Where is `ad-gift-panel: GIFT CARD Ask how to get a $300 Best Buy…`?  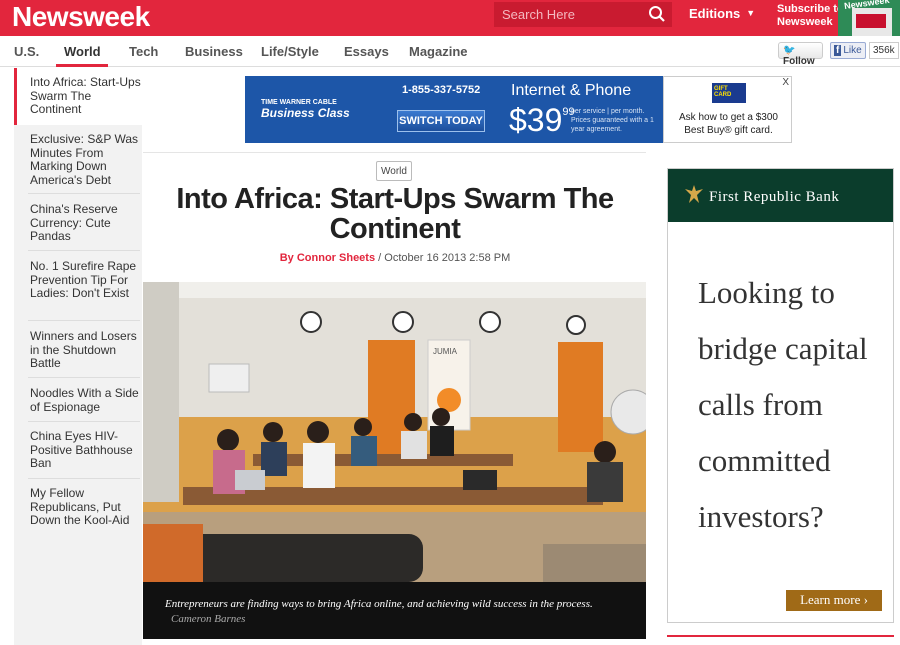
ad-gift-panel: GIFT CARD Ask how to get a $300 Best Buy… is located at coordinates (727, 109).